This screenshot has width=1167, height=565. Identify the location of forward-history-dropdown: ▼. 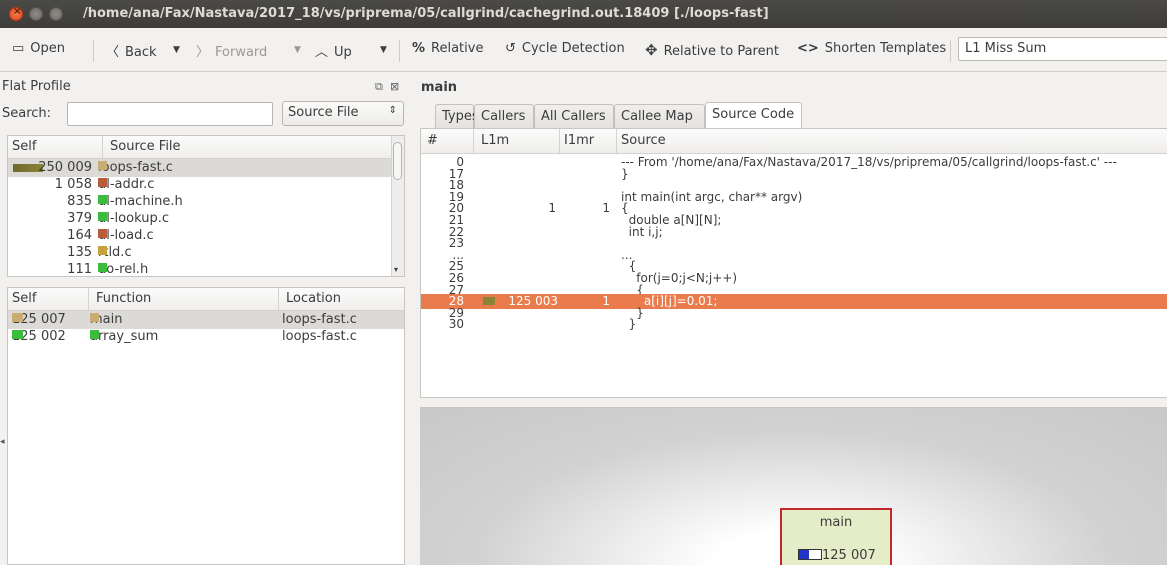
(297, 48).